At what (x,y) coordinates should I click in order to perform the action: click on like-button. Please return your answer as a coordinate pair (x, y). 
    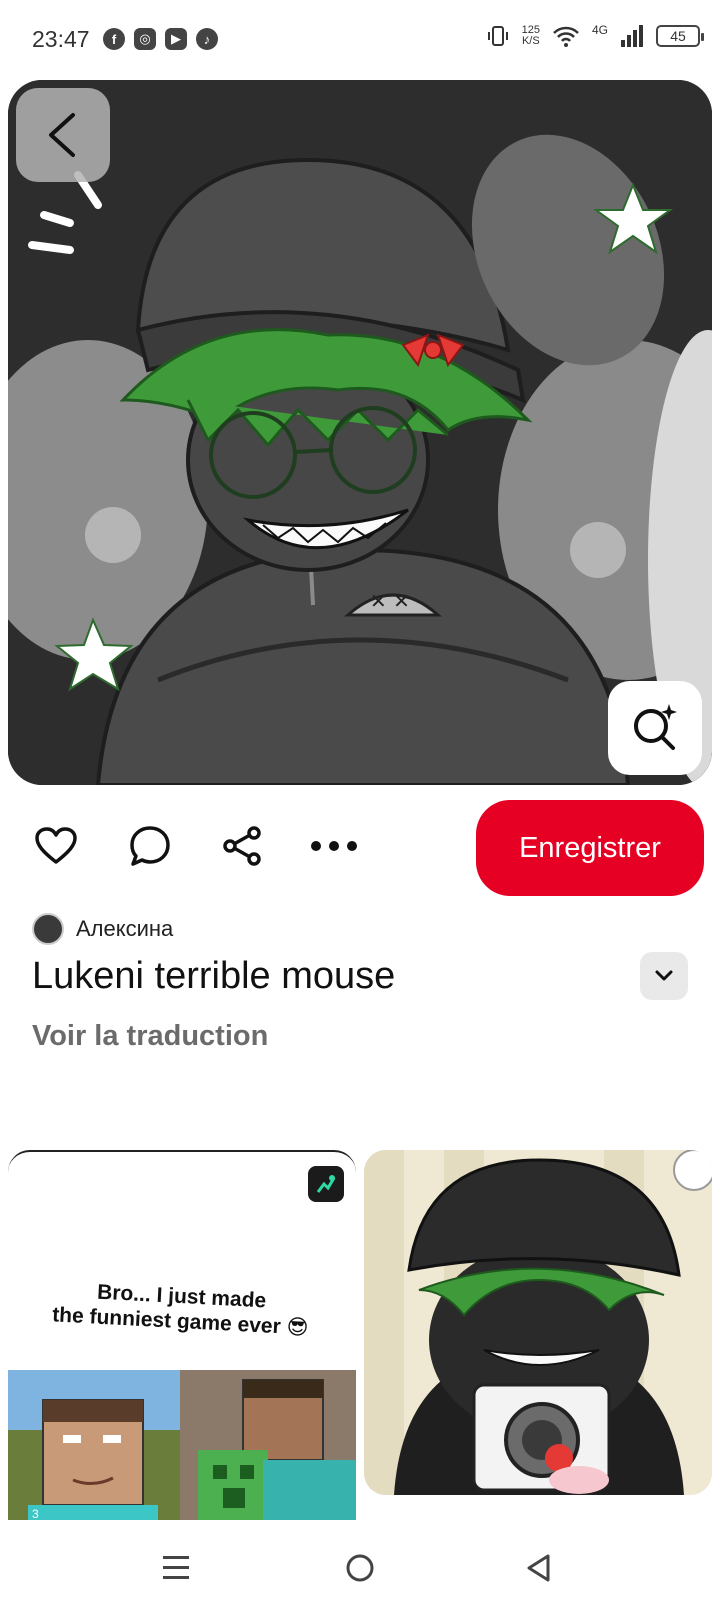
    Looking at the image, I should click on (56, 846).